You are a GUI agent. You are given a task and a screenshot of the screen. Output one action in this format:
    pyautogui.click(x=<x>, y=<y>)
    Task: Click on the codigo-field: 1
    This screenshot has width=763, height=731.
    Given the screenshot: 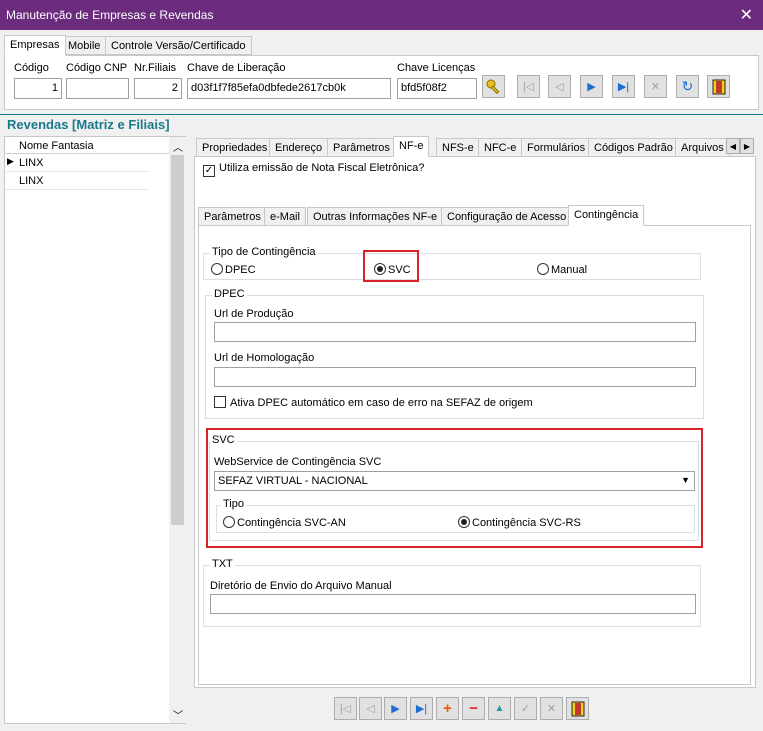 What is the action you would take?
    pyautogui.click(x=38, y=88)
    